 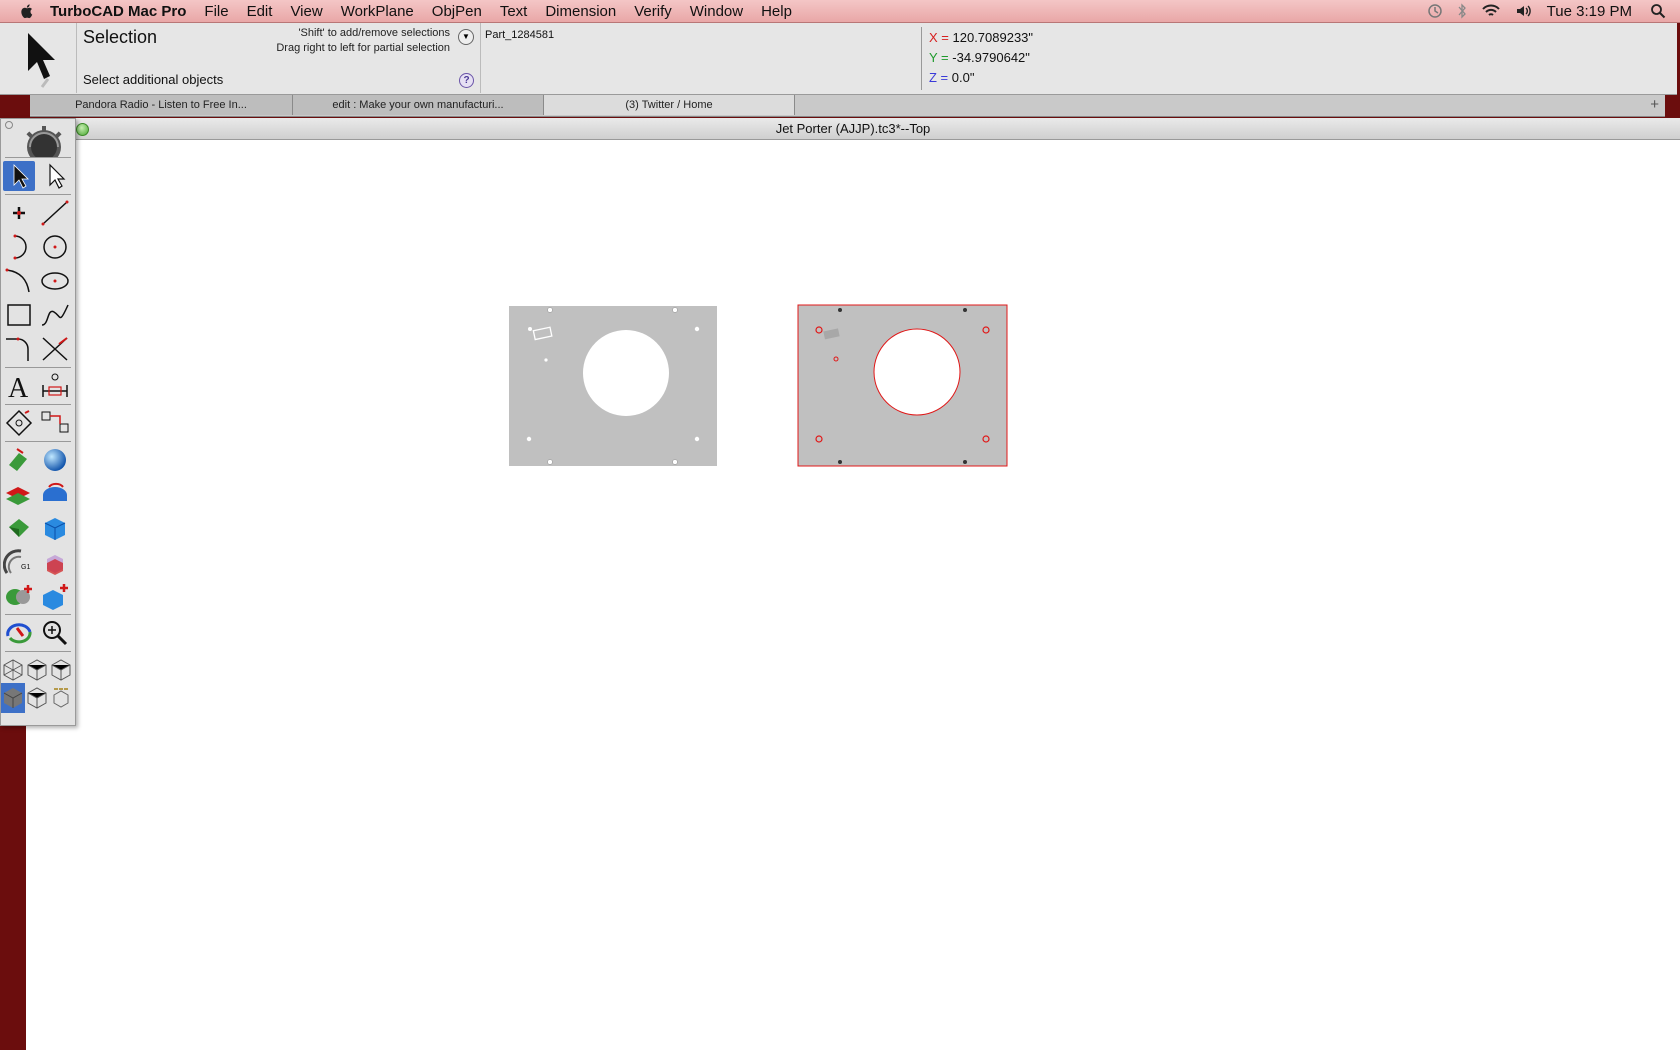 I want to click on menu-objpen: ObjPen, so click(x=457, y=11).